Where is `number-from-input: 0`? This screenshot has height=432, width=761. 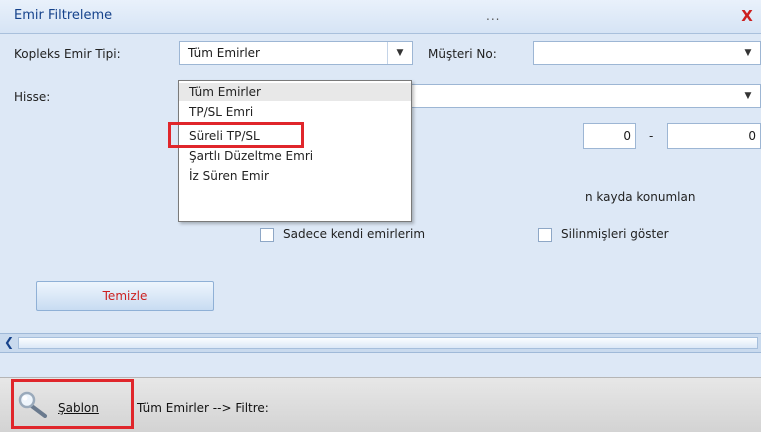
number-from-input: 0 is located at coordinates (609, 136).